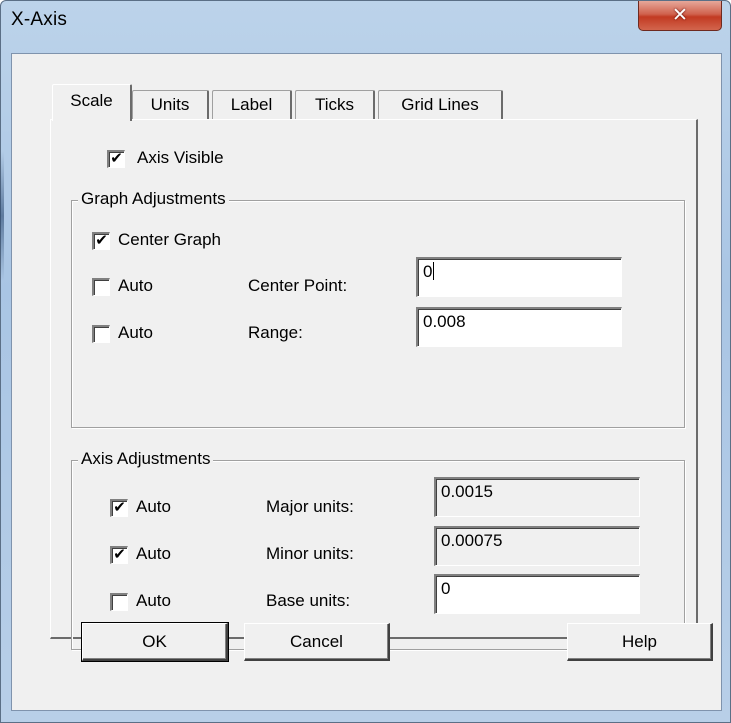 The width and height of the screenshot is (731, 723). I want to click on major-units-value: 0.0015, so click(467, 491).